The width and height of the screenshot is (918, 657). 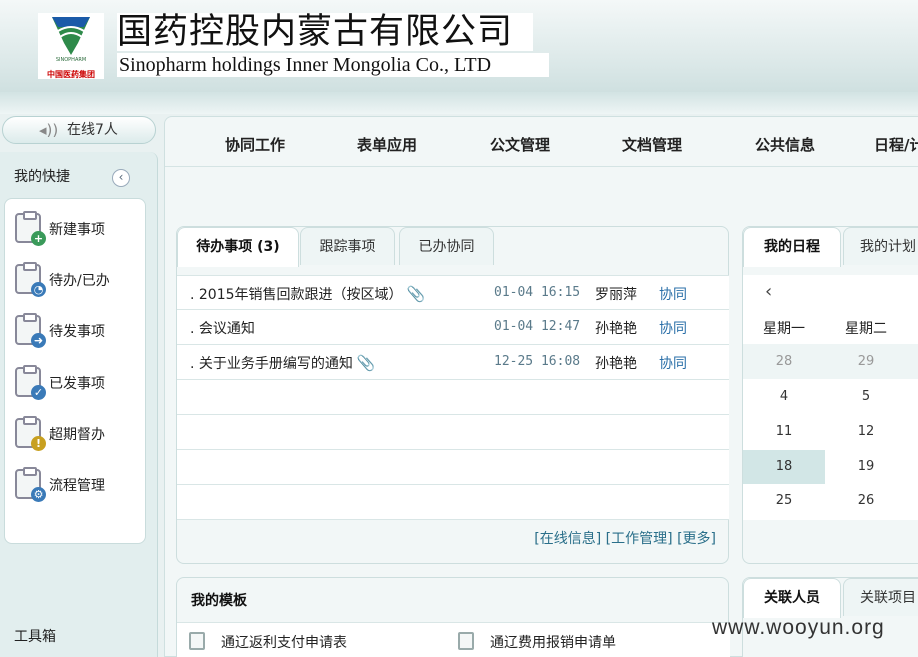 What do you see at coordinates (42, 177) in the screenshot?
I see `sidebar-title: 我的快捷` at bounding box center [42, 177].